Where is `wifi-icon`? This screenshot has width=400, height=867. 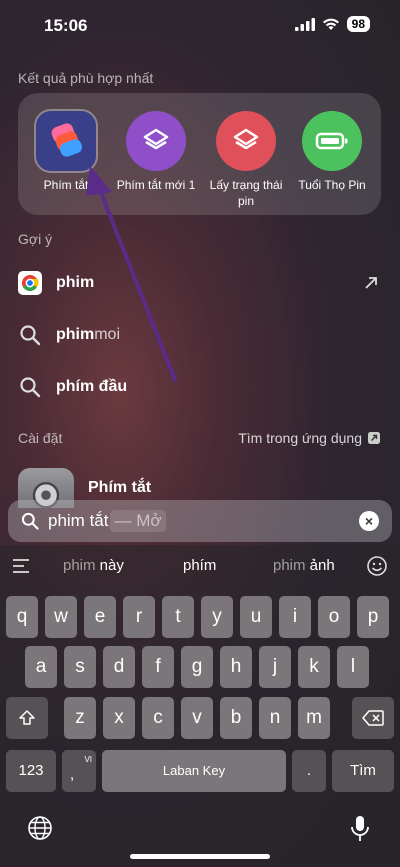 wifi-icon is located at coordinates (330, 24).